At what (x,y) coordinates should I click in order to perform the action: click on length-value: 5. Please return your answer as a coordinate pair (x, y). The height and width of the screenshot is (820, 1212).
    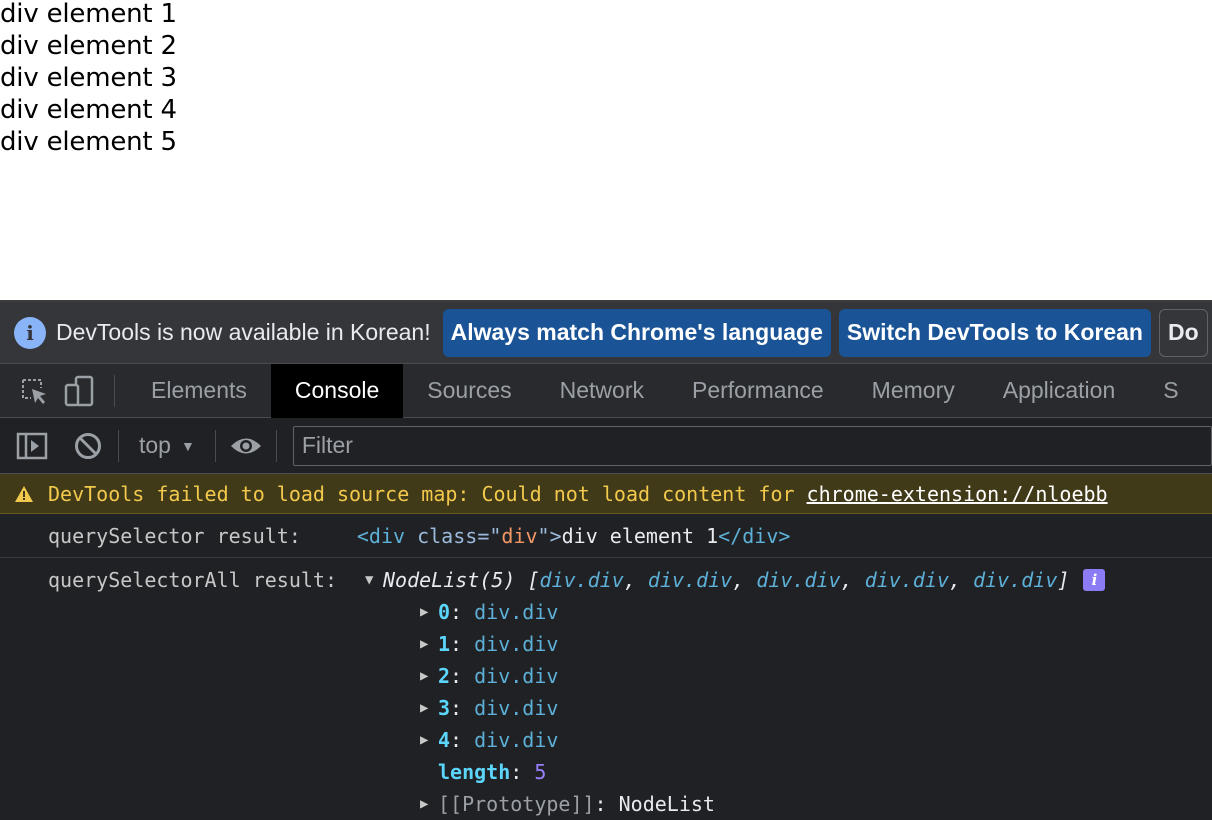
    Looking at the image, I should click on (540, 772).